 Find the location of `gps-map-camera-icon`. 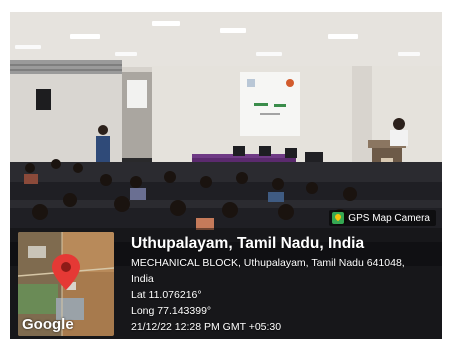

gps-map-camera-icon is located at coordinates (338, 218).